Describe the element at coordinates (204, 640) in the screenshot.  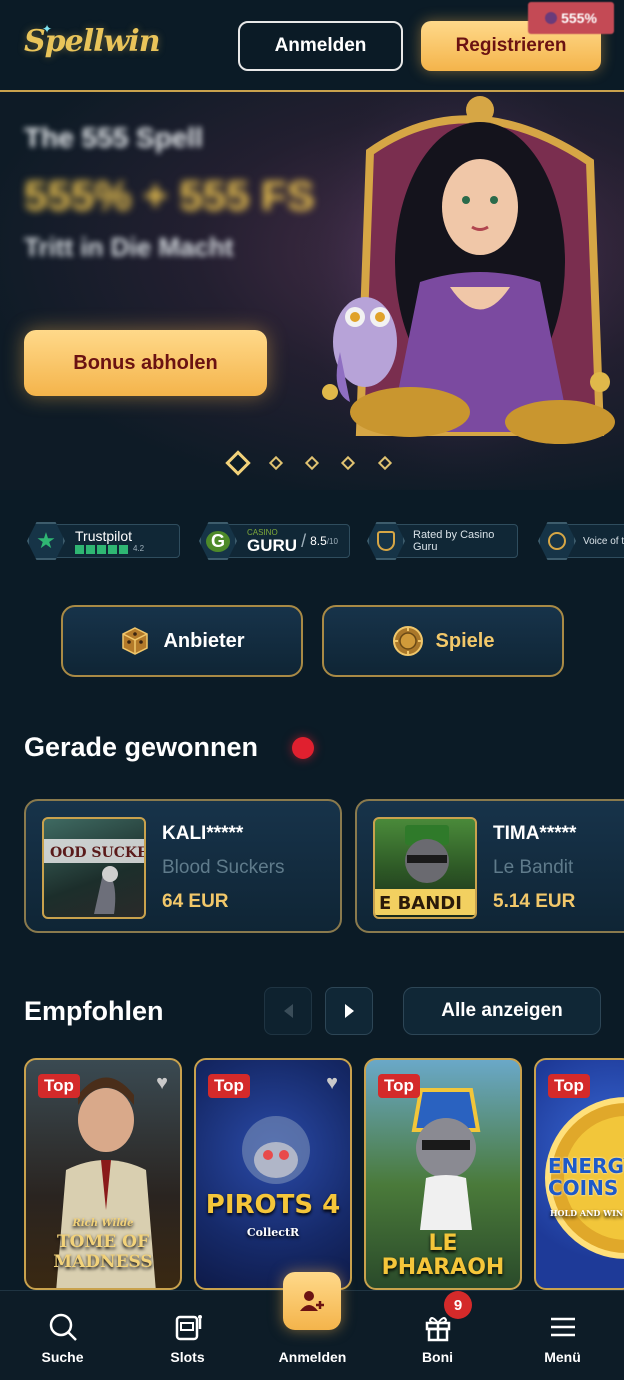
I see `providers-label: Anbieter` at that location.